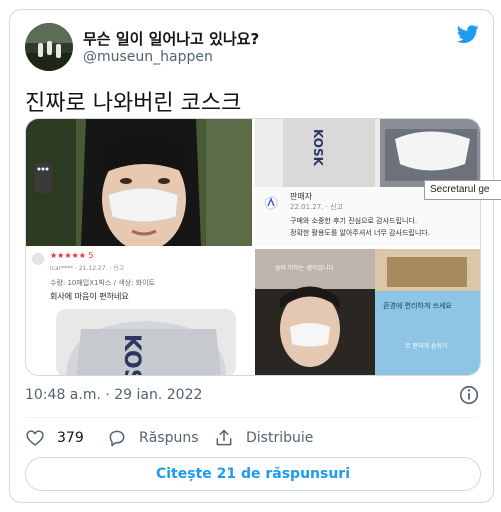 This screenshot has height=512, width=501. Describe the element at coordinates (35, 438) in the screenshot. I see `heart-icon` at that location.